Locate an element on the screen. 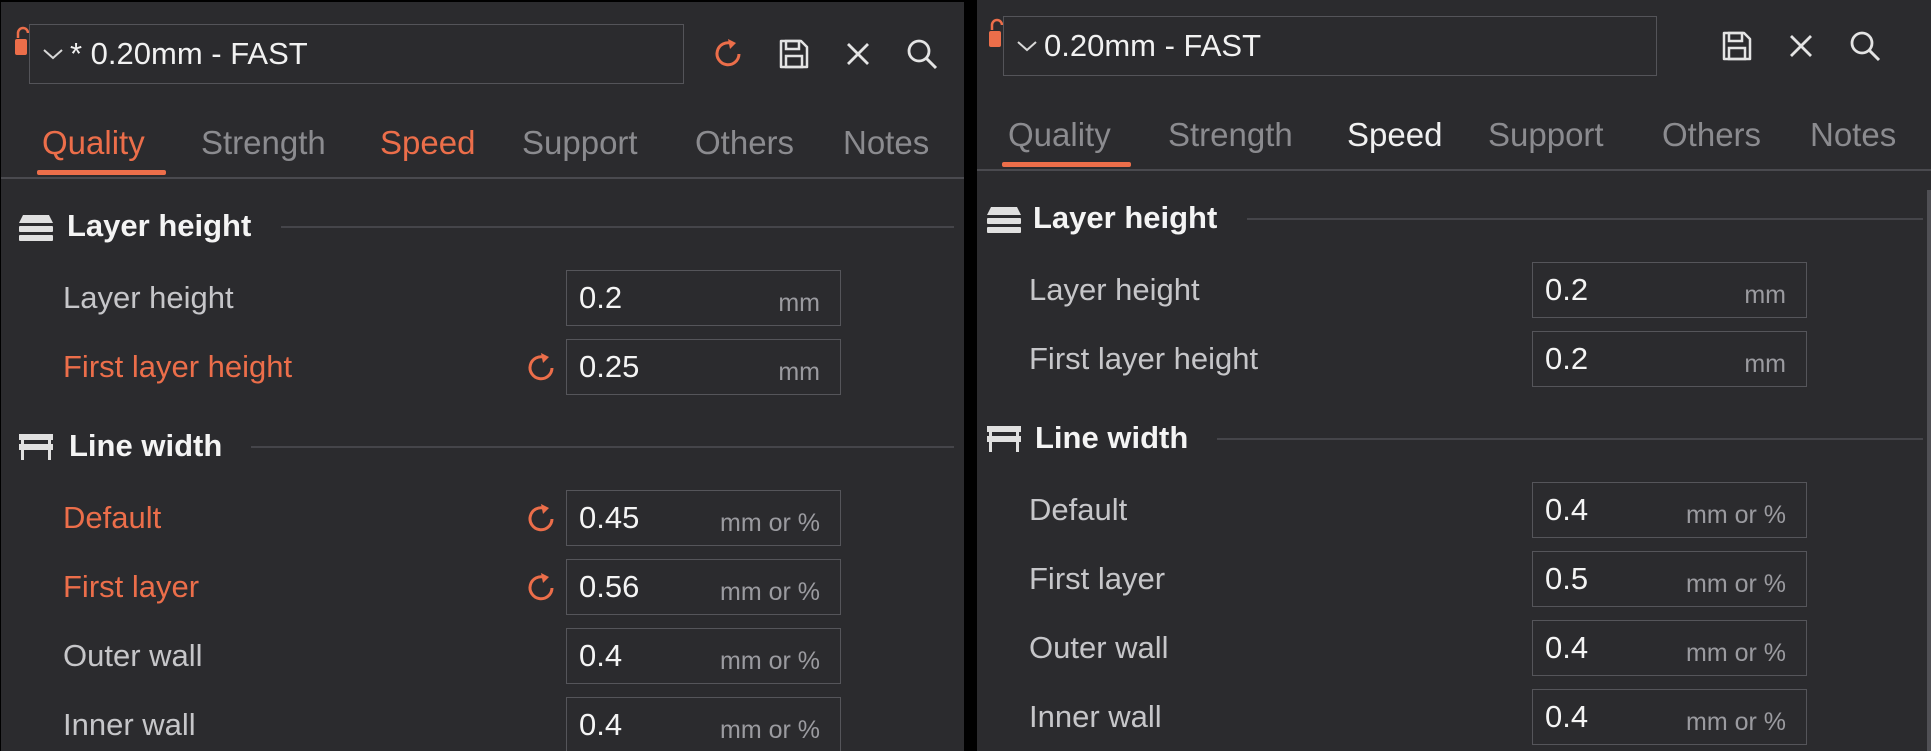  preset-dropdown: * 0.20mm - FAST is located at coordinates (356, 54).